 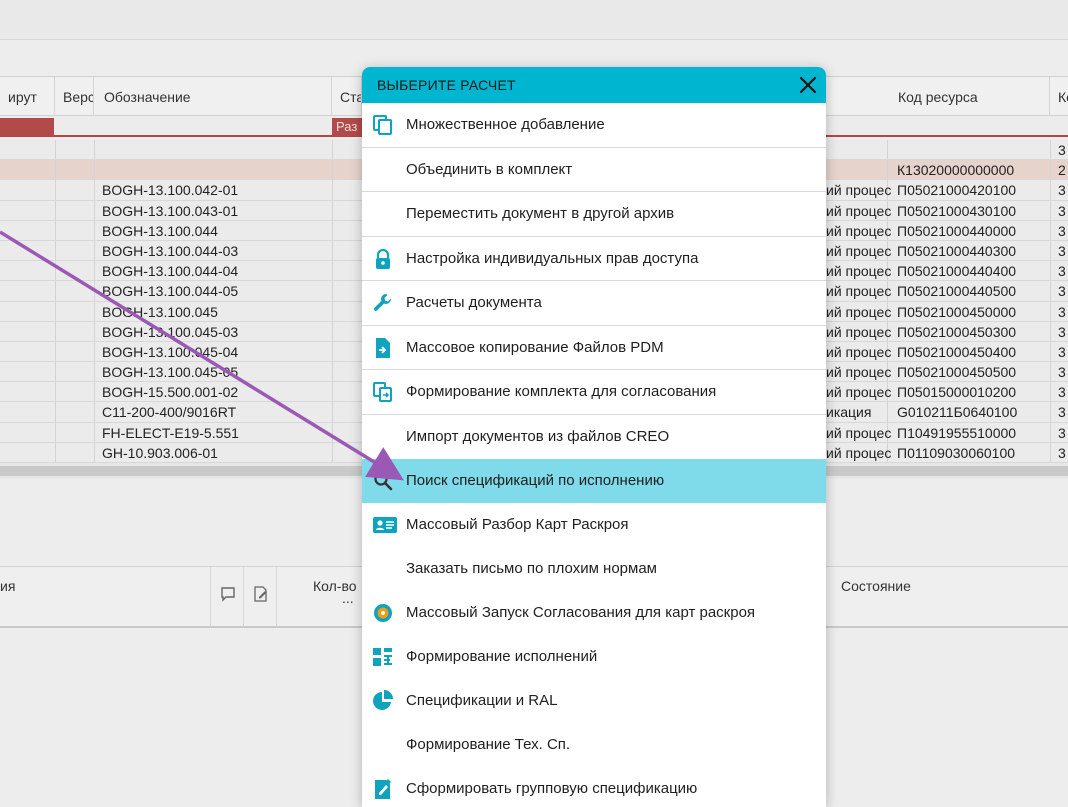 What do you see at coordinates (384, 525) in the screenshot?
I see `id-card-icon` at bounding box center [384, 525].